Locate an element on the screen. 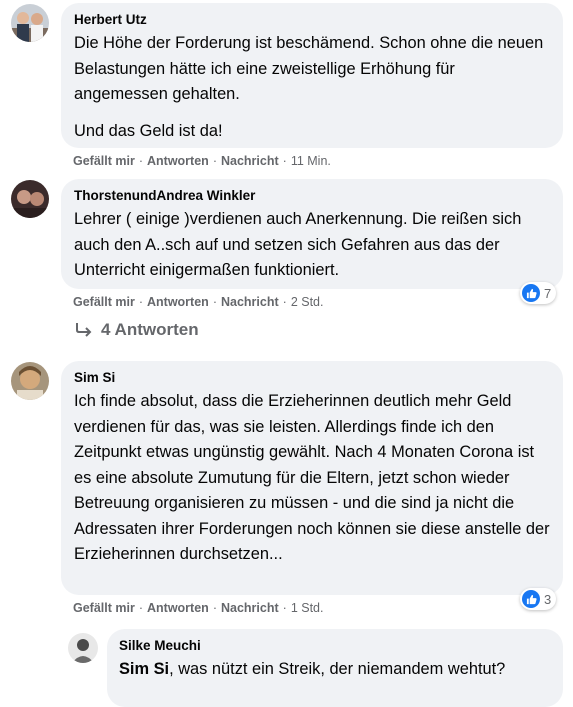  comment-paragraph: Und das Geld ist da! is located at coordinates (148, 130).